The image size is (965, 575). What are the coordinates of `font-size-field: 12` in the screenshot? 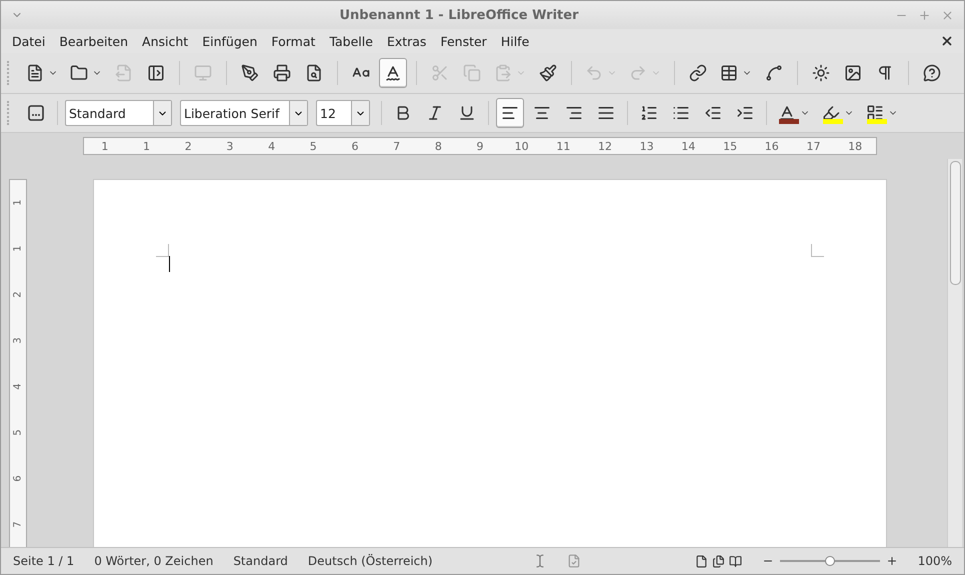 It's located at (343, 113).